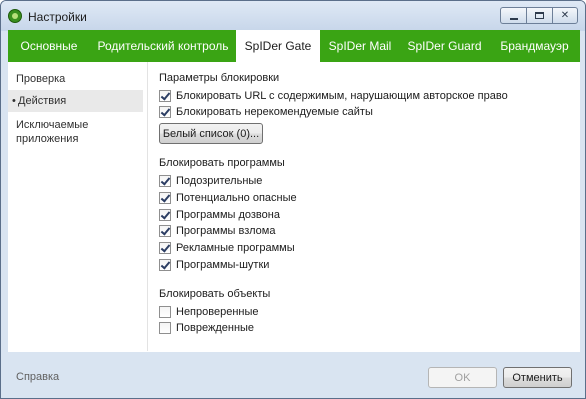 The height and width of the screenshot is (399, 586). I want to click on suspicious-checkbox: Подозрительные, so click(210, 181).